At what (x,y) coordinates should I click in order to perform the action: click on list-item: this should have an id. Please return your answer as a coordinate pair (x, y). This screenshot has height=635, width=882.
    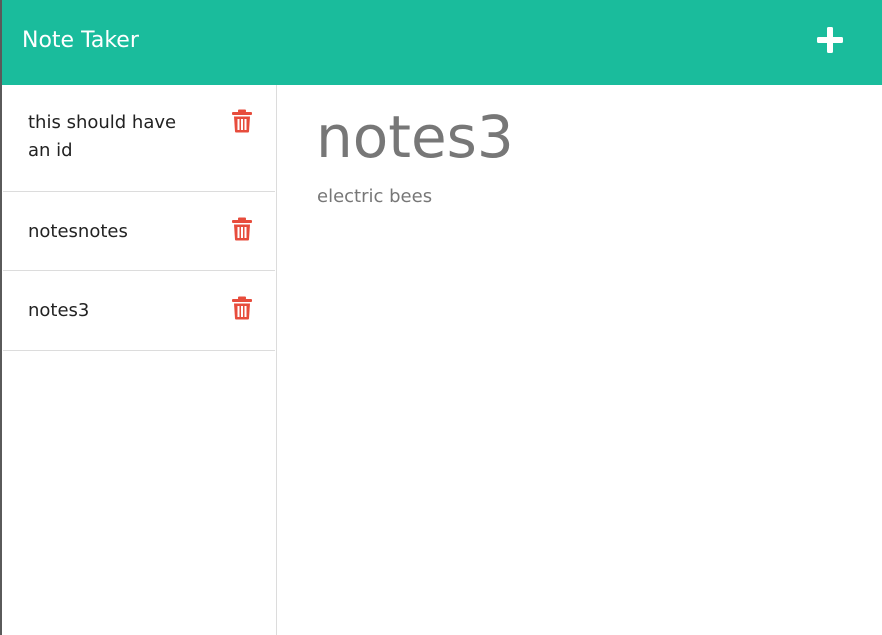
    Looking at the image, I should click on (139, 138).